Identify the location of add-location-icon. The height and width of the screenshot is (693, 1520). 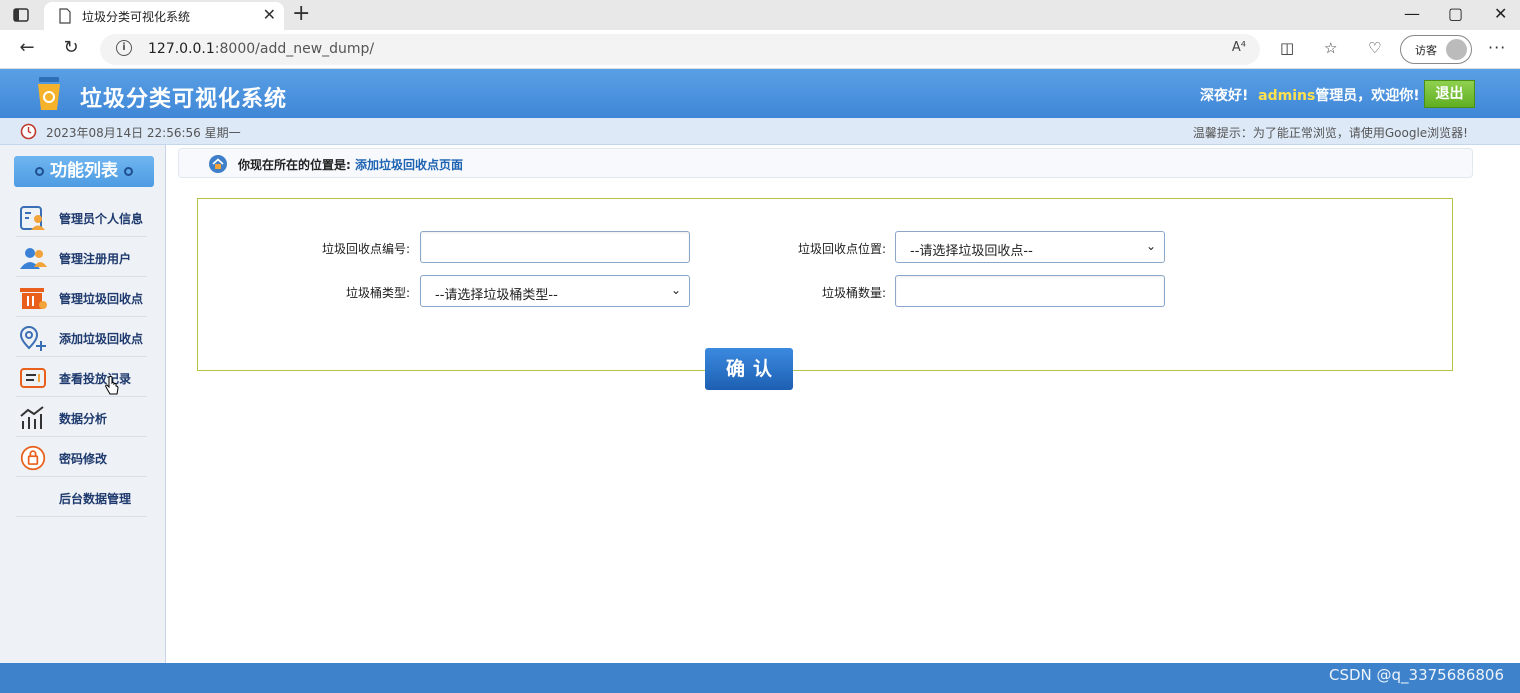
(32, 338).